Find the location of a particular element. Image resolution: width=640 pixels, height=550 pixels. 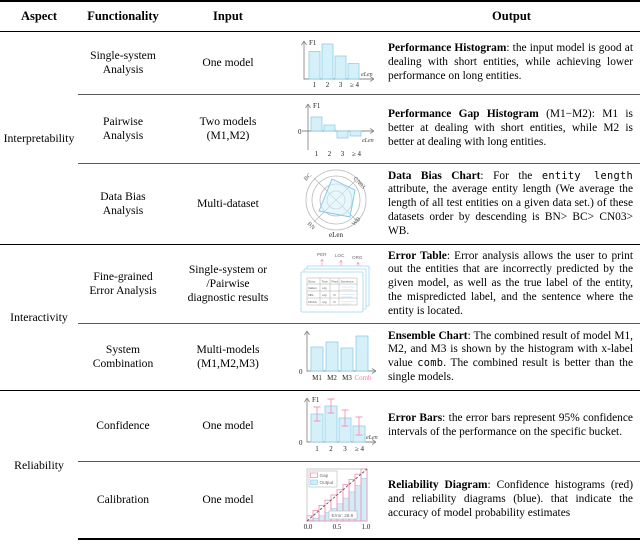

input-one-model: One model is located at coordinates (228, 426).